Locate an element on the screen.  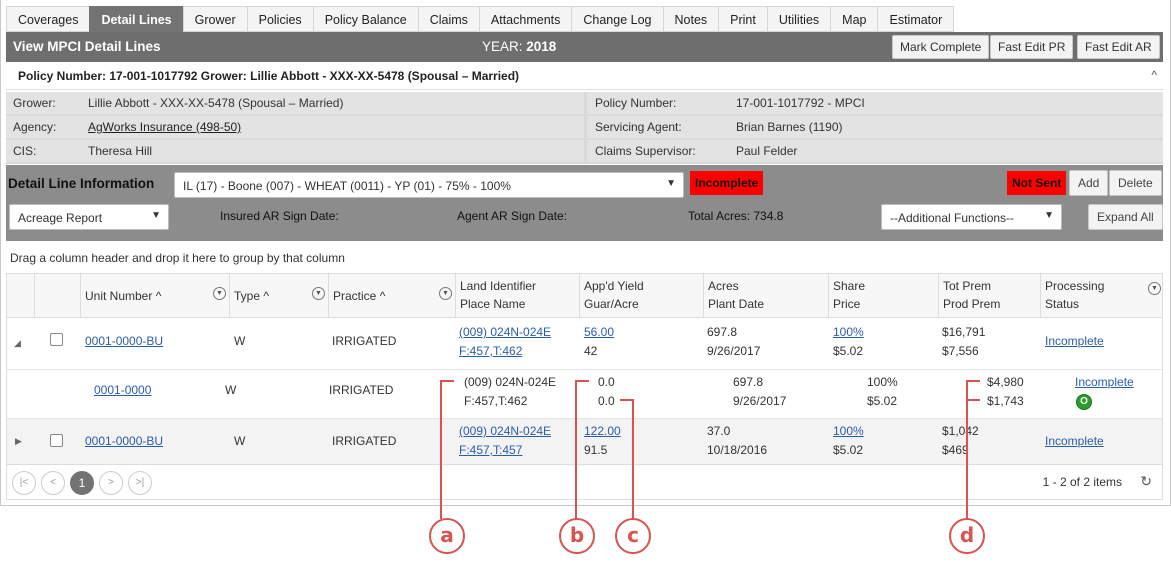
prod-prem-cell: $469 is located at coordinates (955, 450).